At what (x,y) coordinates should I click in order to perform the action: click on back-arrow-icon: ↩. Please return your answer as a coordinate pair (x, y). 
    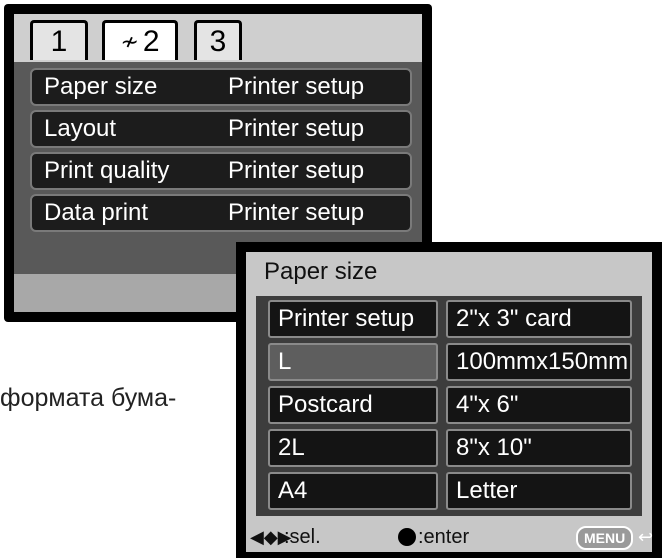
    Looking at the image, I should click on (646, 537).